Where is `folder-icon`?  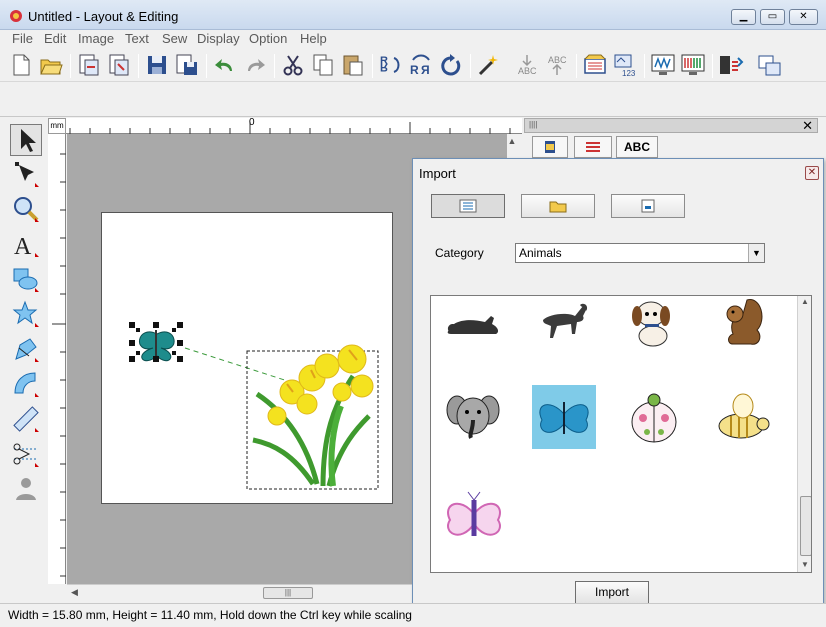
folder-icon is located at coordinates (558, 207).